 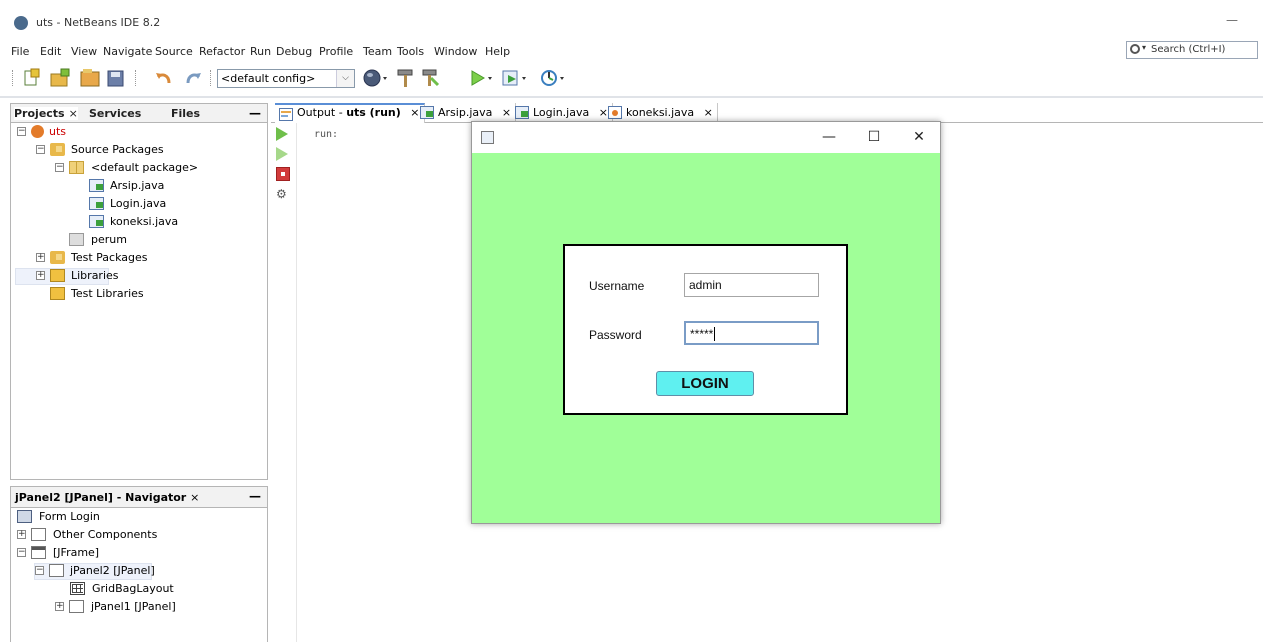 What do you see at coordinates (294, 51) in the screenshot?
I see `menu-debug: Debug` at bounding box center [294, 51].